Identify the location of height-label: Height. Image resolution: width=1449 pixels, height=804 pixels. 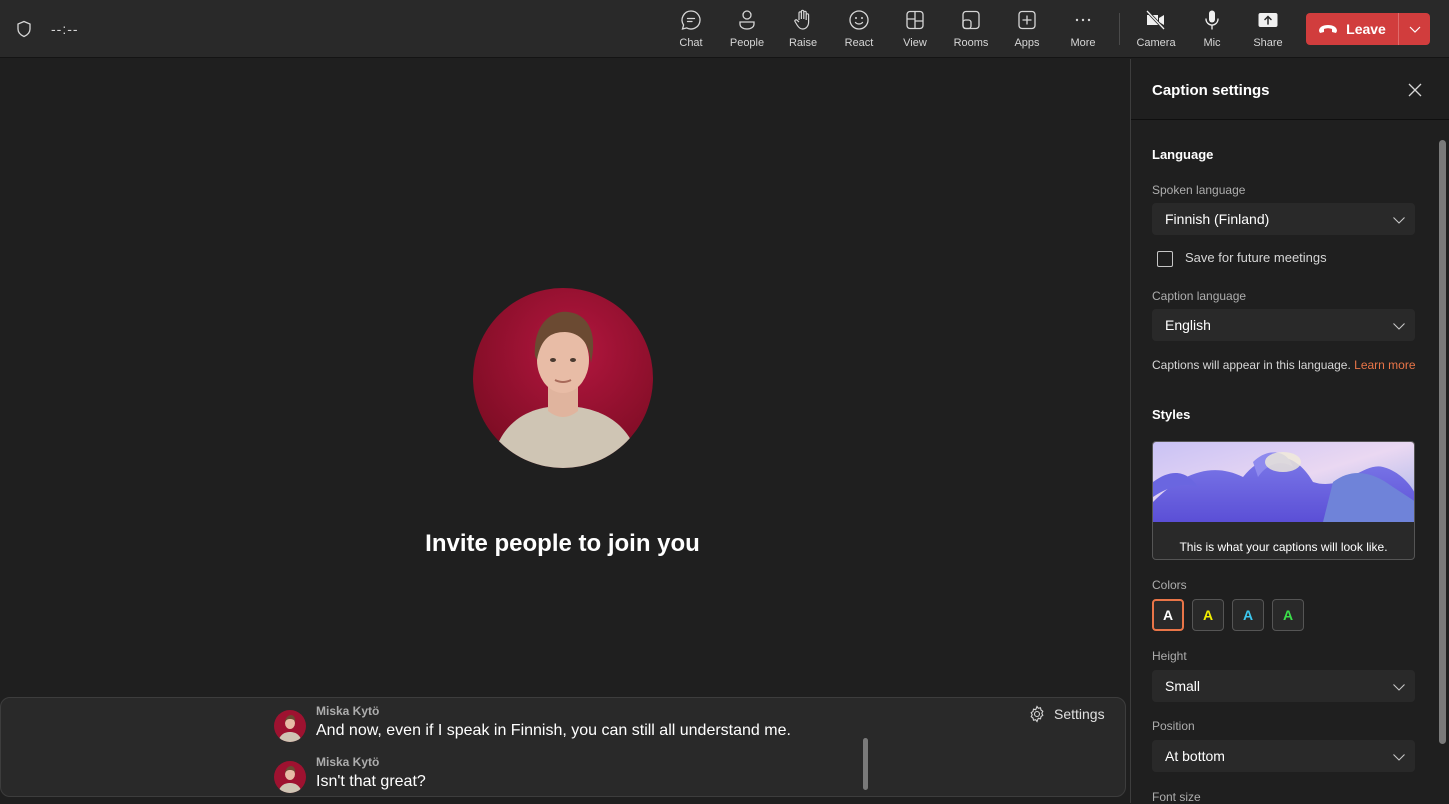
(1169, 656).